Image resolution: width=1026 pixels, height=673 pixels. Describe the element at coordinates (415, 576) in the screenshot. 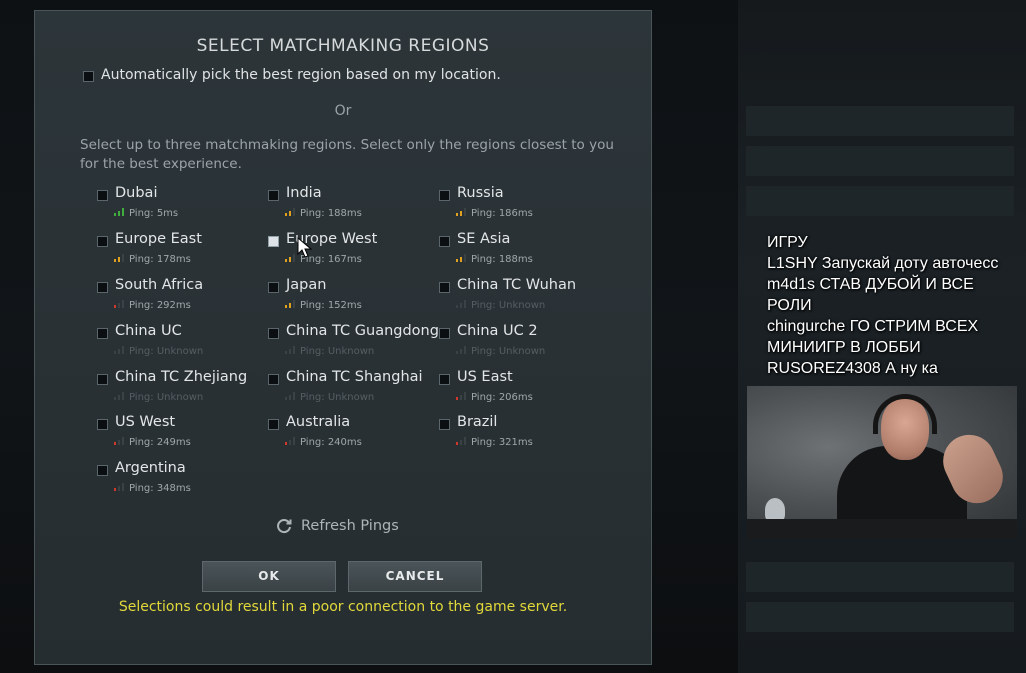

I see `cancel-button: CANCEL` at that location.